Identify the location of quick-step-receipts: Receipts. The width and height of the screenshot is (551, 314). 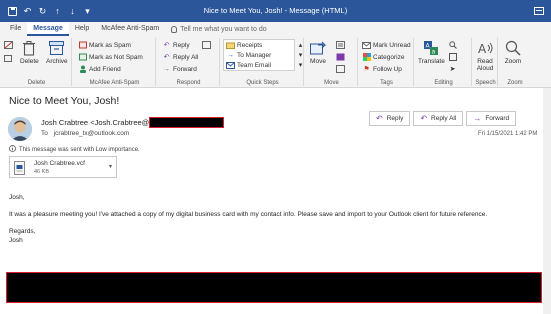
(244, 45).